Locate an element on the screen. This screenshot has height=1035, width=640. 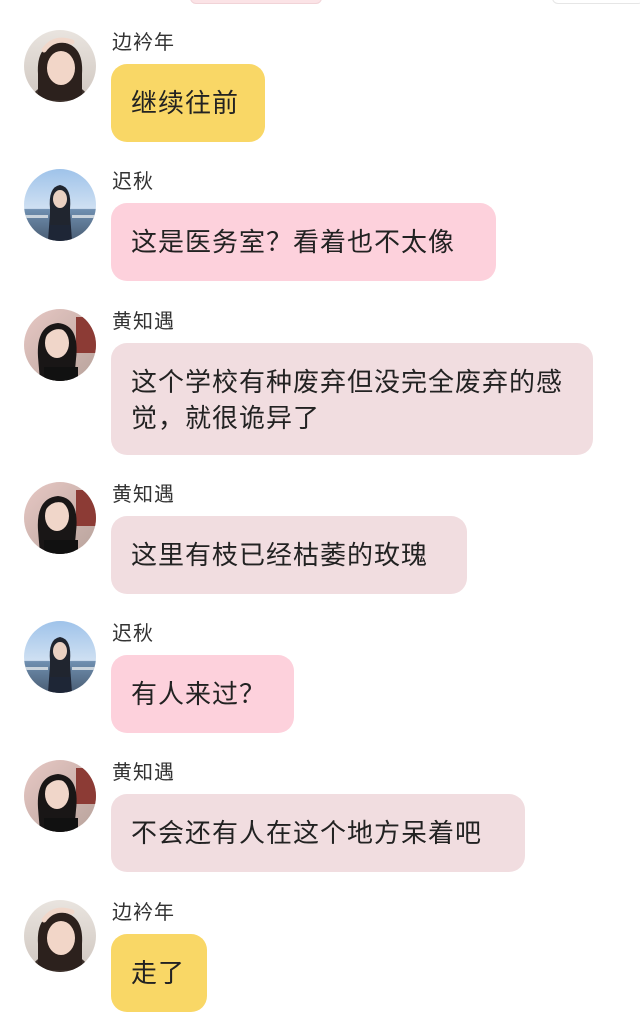
message-bubble: 这个学校有种废弃但没完全废弃的感觉，就很诡异了 is located at coordinates (352, 399).